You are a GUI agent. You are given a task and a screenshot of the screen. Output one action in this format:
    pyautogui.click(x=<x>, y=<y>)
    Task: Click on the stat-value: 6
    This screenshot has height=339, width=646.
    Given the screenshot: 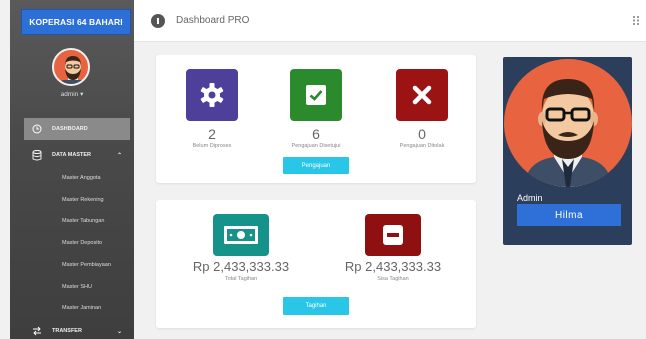 What is the action you would take?
    pyautogui.click(x=316, y=134)
    